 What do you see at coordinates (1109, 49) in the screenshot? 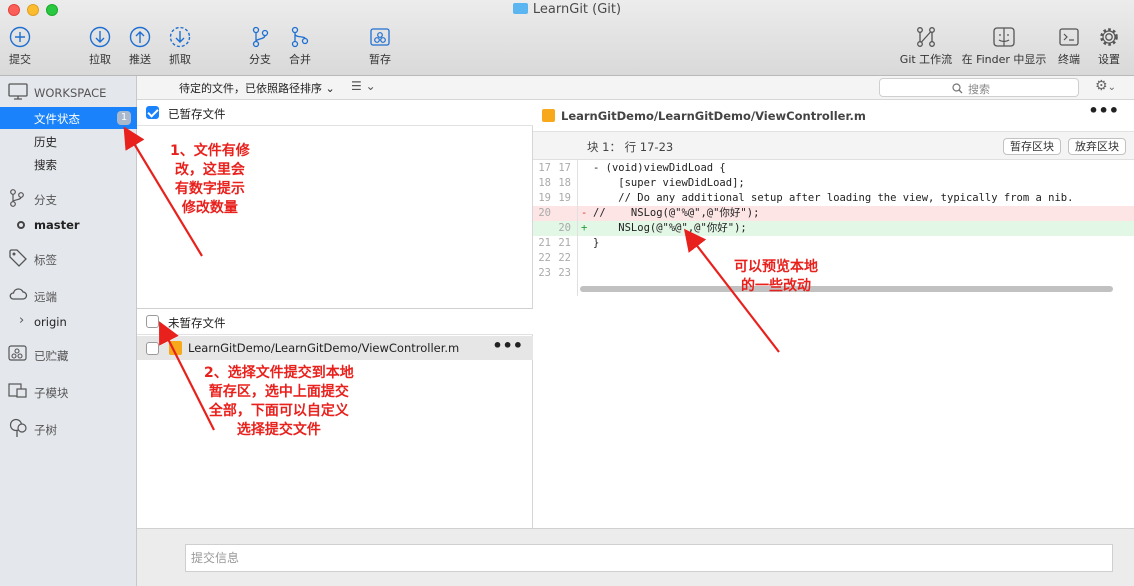
I see `settings-button: 设置` at bounding box center [1109, 49].